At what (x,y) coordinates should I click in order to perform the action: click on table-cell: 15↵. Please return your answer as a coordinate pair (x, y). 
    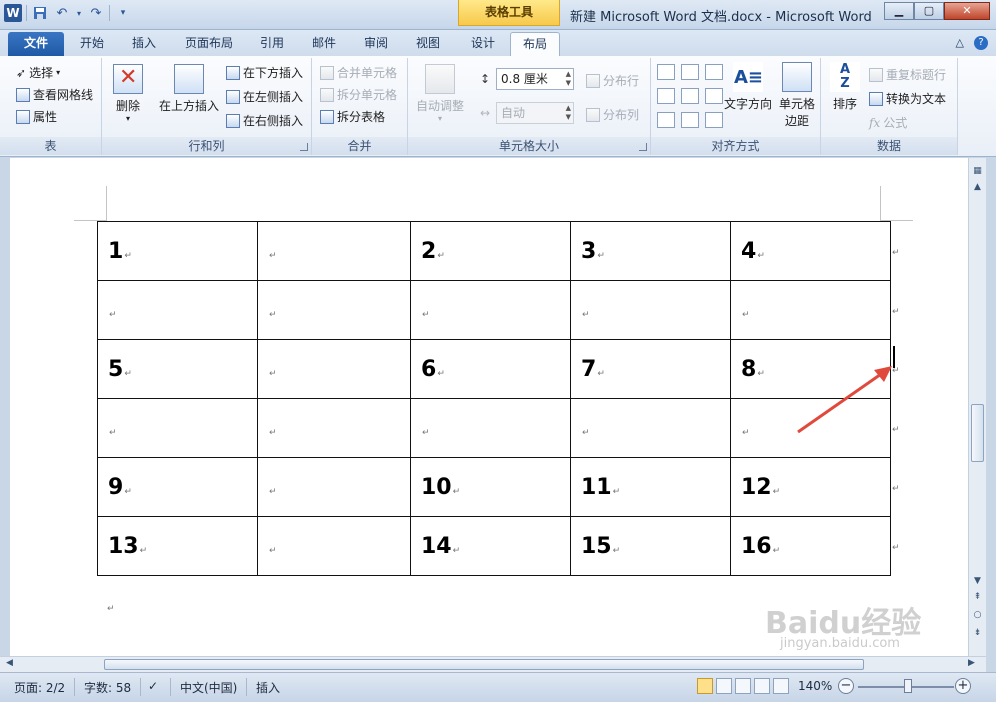
    Looking at the image, I should click on (650, 546).